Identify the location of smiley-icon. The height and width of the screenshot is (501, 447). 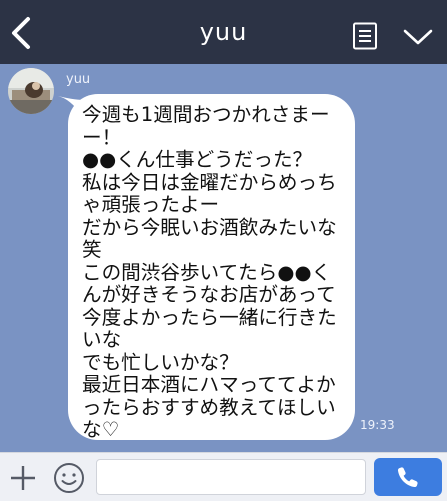
(69, 478).